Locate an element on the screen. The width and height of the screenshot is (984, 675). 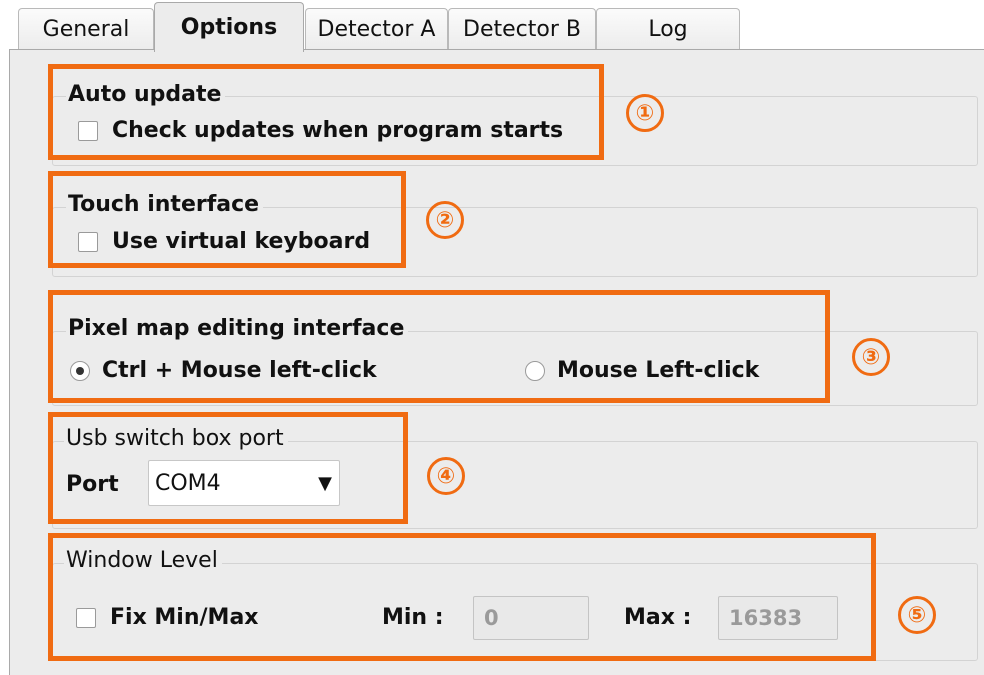
annotation-marker-1: ① is located at coordinates (645, 113).